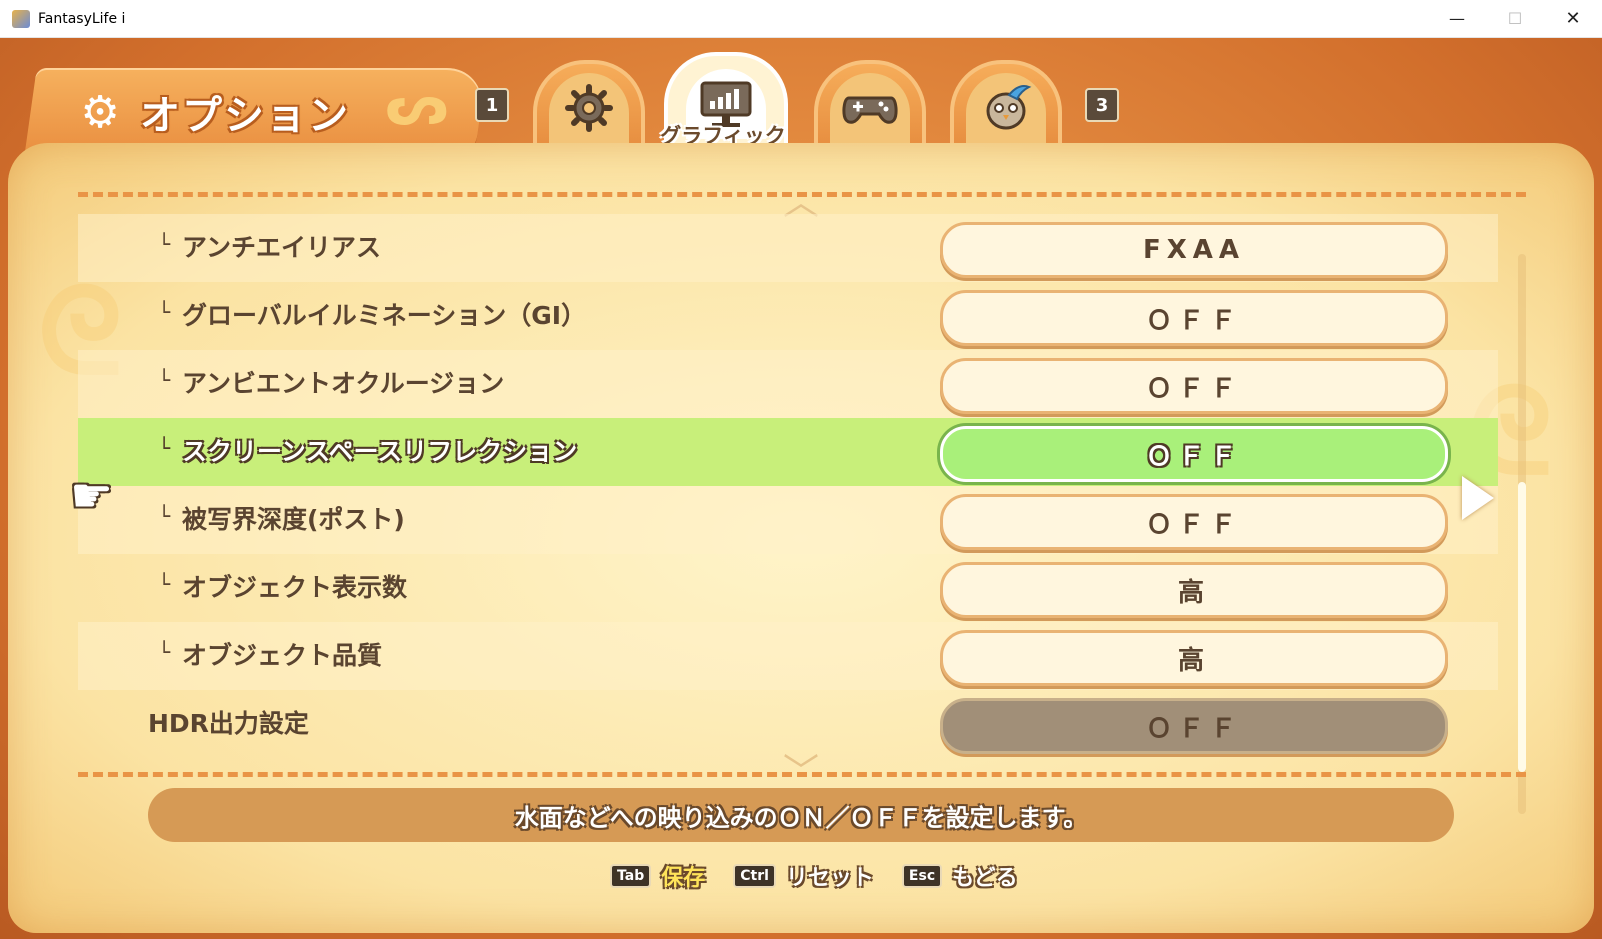 This screenshot has height=939, width=1602. What do you see at coordinates (1515, 18) in the screenshot?
I see `maximize-button: ☐` at bounding box center [1515, 18].